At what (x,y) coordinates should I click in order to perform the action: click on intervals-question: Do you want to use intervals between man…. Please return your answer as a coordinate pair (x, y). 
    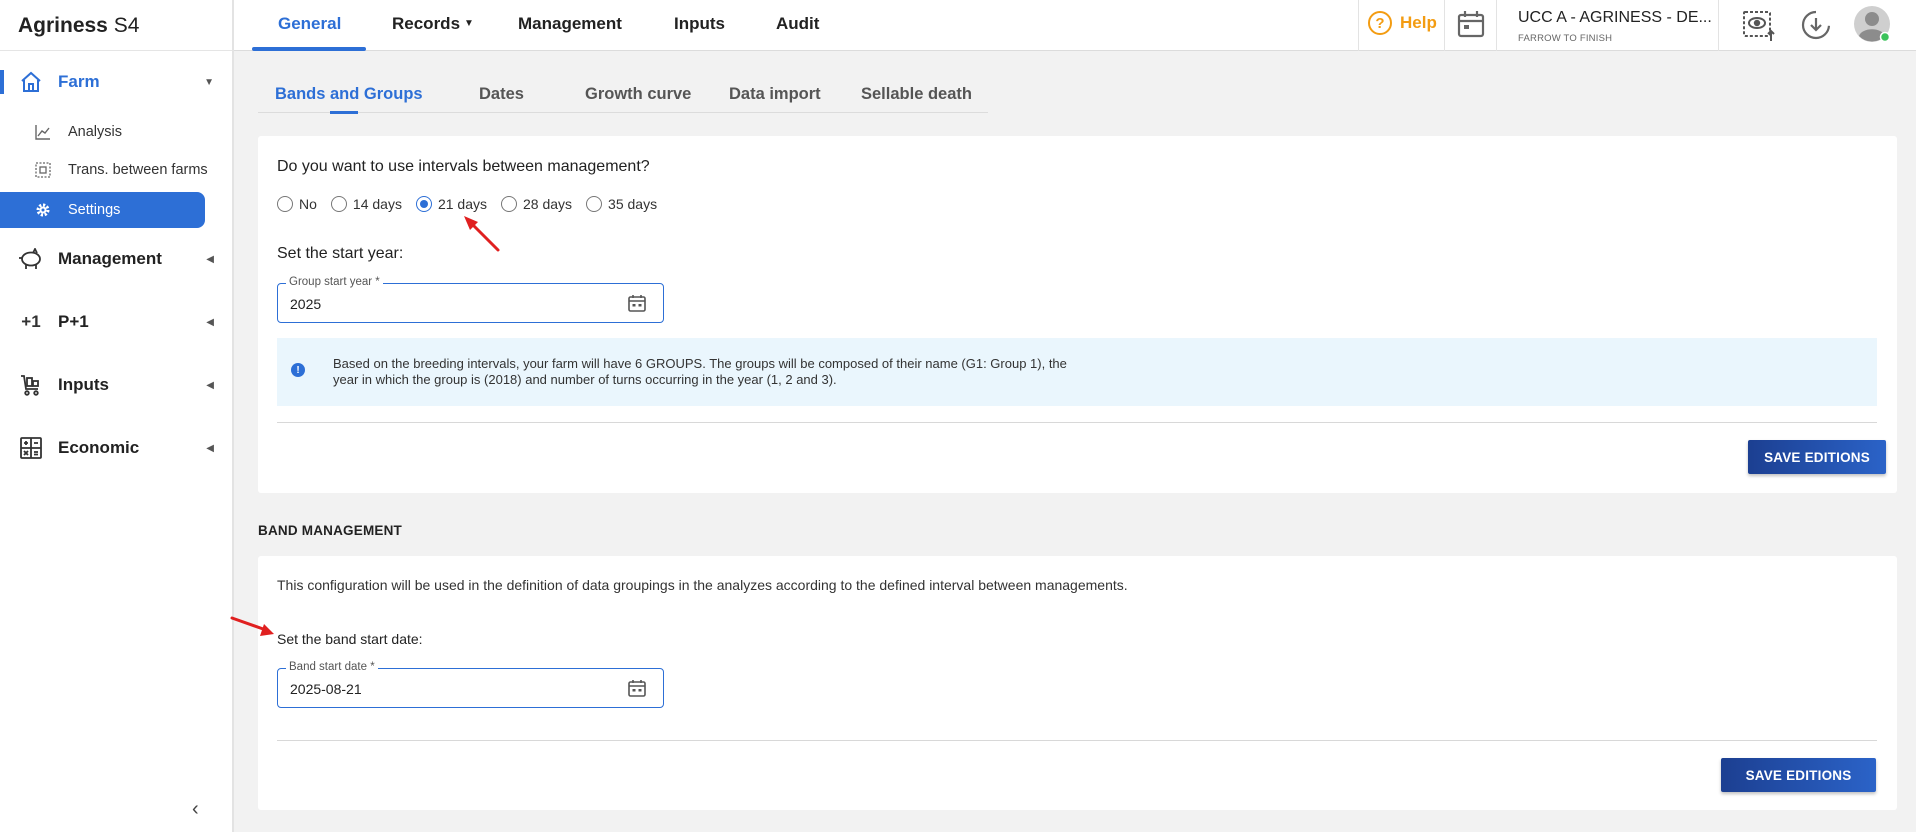
    Looking at the image, I should click on (463, 166).